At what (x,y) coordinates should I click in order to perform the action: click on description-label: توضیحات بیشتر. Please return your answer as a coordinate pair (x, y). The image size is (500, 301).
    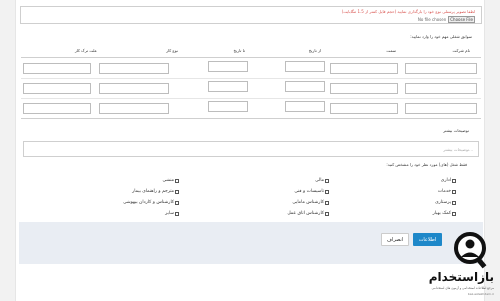
    Looking at the image, I should click on (456, 130).